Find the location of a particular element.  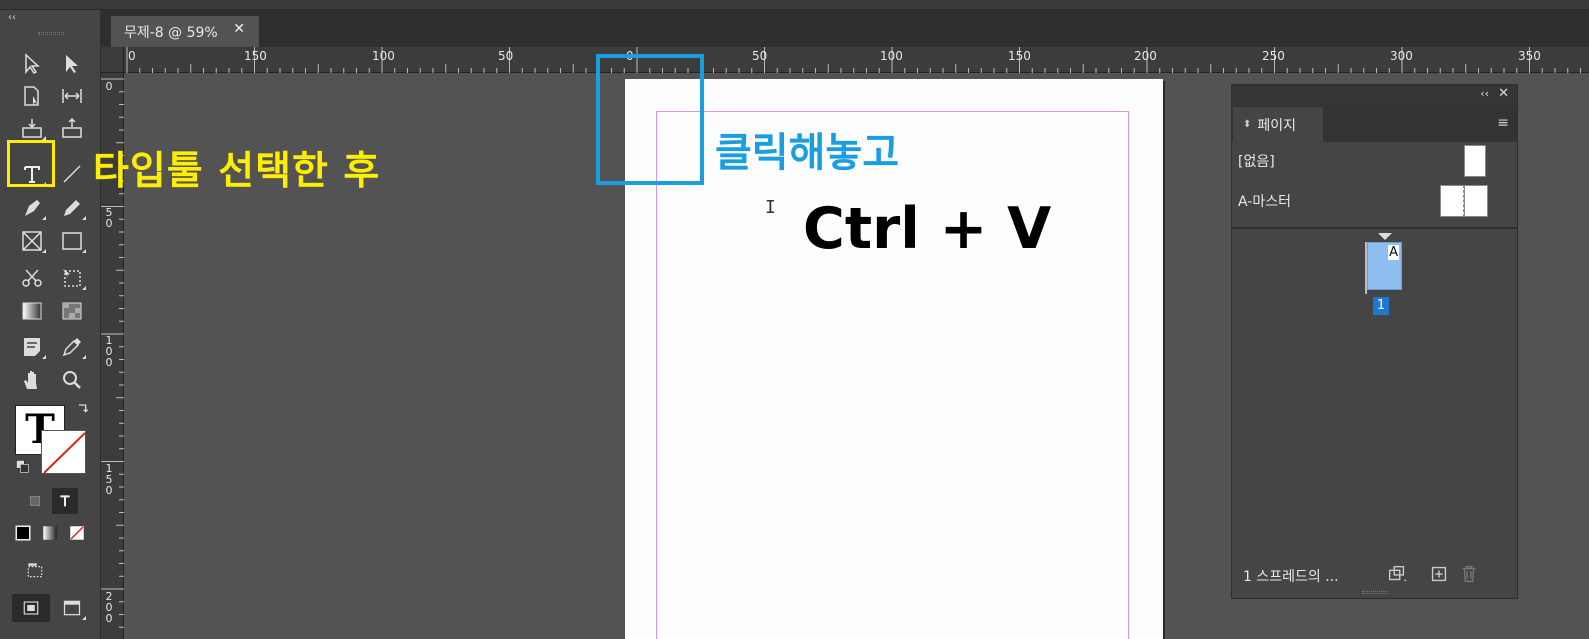

panel-tab-bar: ⬍ 페이지 ≡ is located at coordinates (1374, 123).